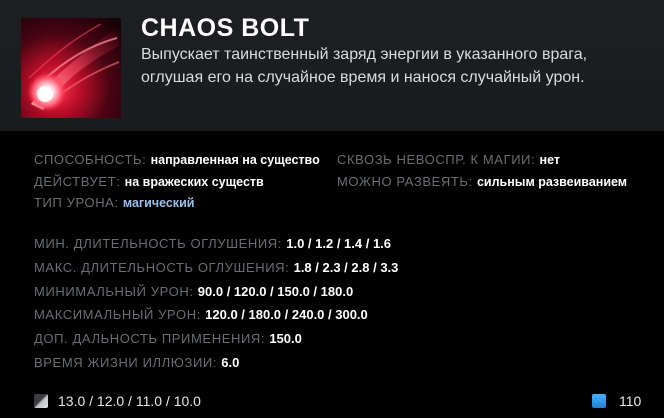 This screenshot has height=418, width=664. I want to click on mana-cost-value: 110, so click(630, 401).